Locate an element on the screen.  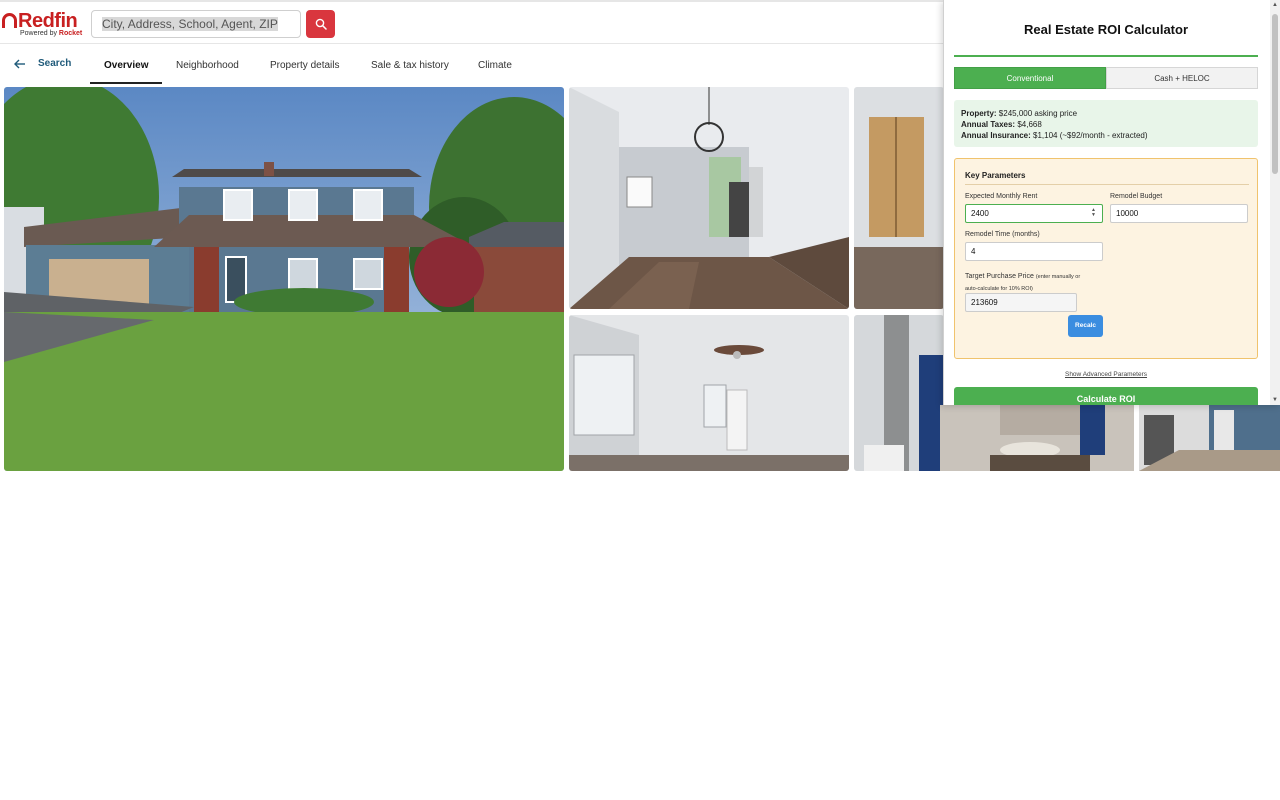
target-price-hint-2: auto-calculate for 10% ROI) is located at coordinates (999, 289).